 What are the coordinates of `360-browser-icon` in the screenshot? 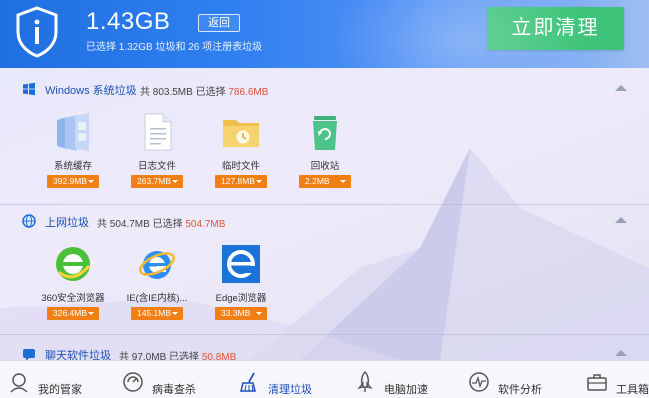 It's located at (73, 264).